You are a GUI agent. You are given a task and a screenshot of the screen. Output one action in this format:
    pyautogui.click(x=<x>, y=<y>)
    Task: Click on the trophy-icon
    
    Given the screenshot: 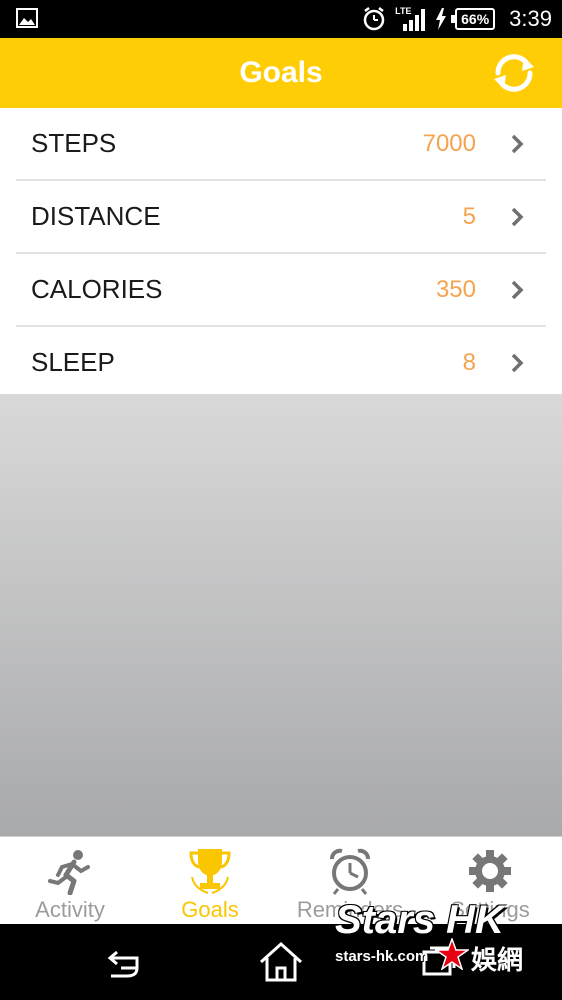 What is the action you would take?
    pyautogui.click(x=210, y=871)
    